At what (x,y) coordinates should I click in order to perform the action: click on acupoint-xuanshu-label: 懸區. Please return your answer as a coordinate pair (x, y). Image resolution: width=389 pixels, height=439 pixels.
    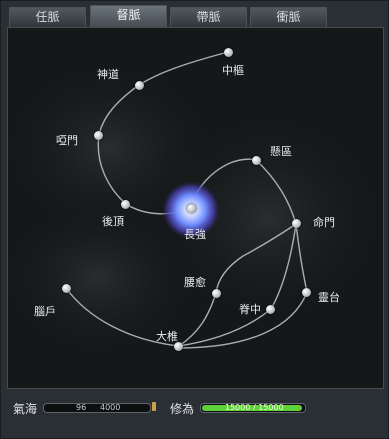
    Looking at the image, I should click on (281, 151).